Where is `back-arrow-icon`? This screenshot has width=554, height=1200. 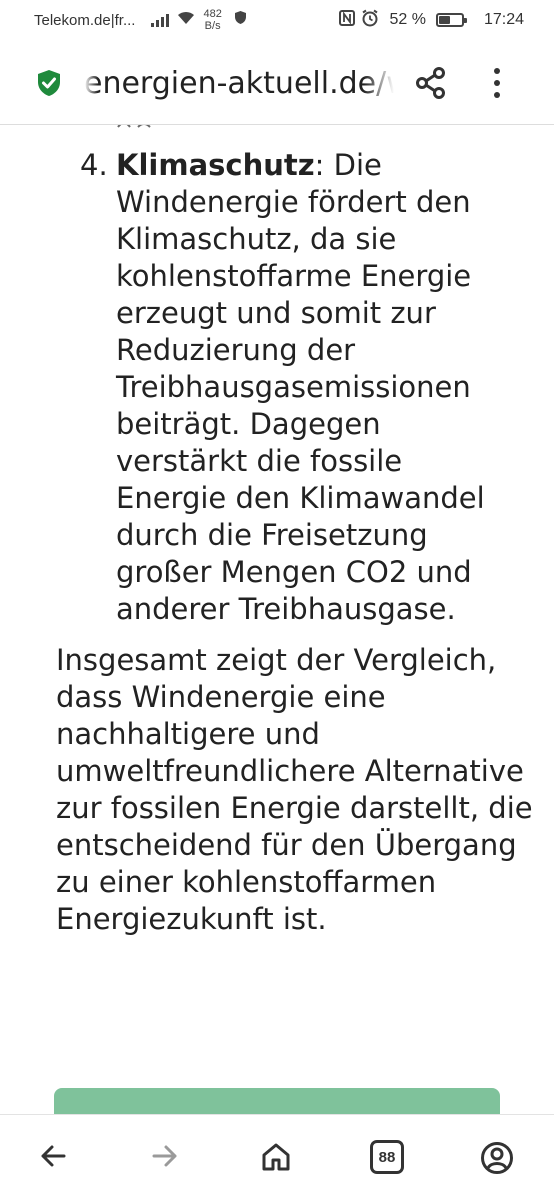 back-arrow-icon is located at coordinates (53, 1156).